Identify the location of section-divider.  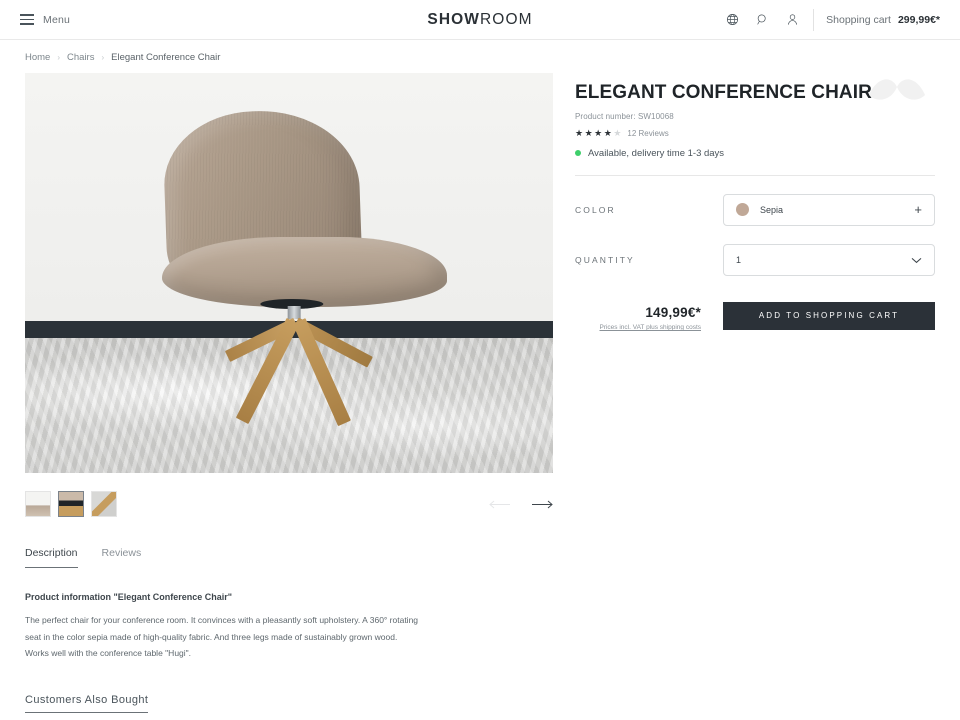
(755, 175).